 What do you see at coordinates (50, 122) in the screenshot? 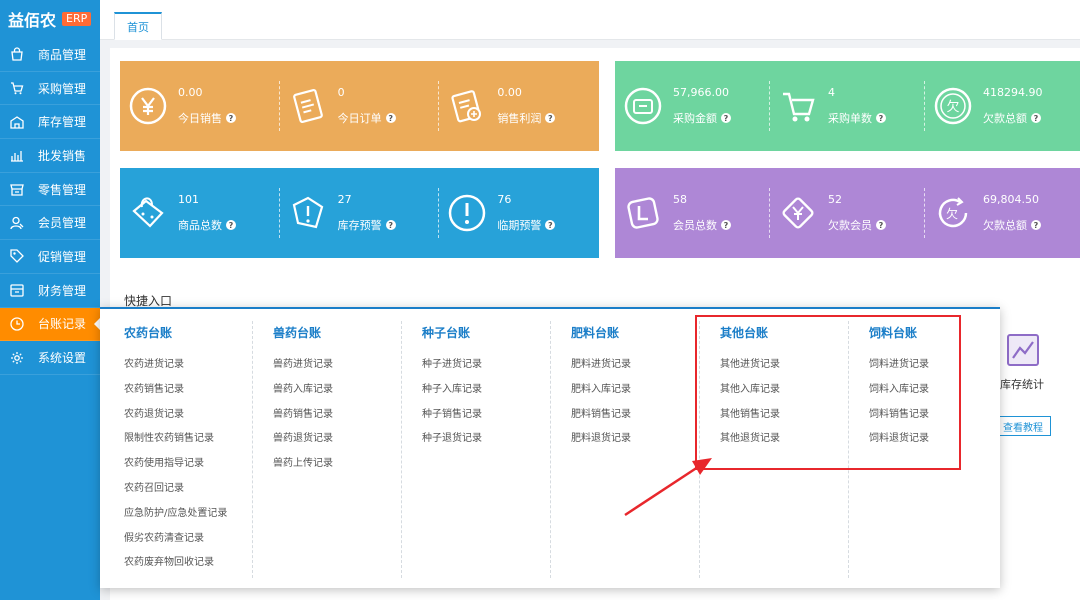
I see `sidebar-item-2: 库存管理` at bounding box center [50, 122].